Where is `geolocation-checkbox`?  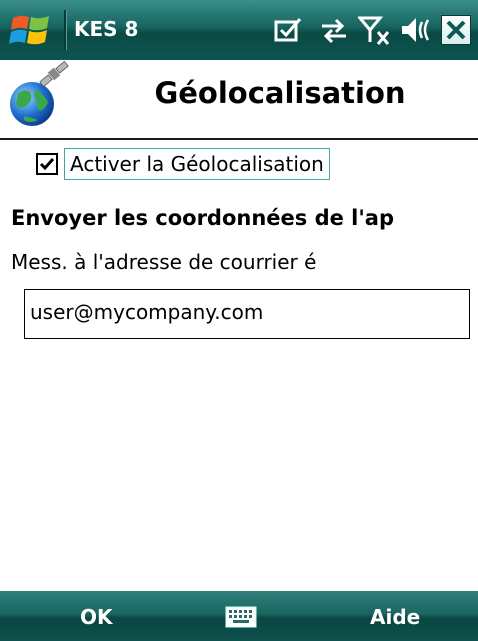
geolocation-checkbox is located at coordinates (47, 164).